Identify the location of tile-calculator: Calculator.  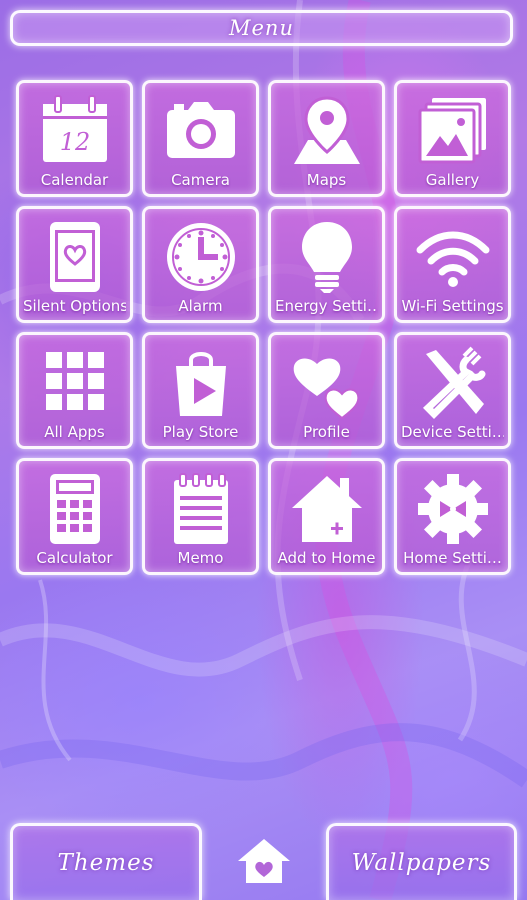
(74, 516).